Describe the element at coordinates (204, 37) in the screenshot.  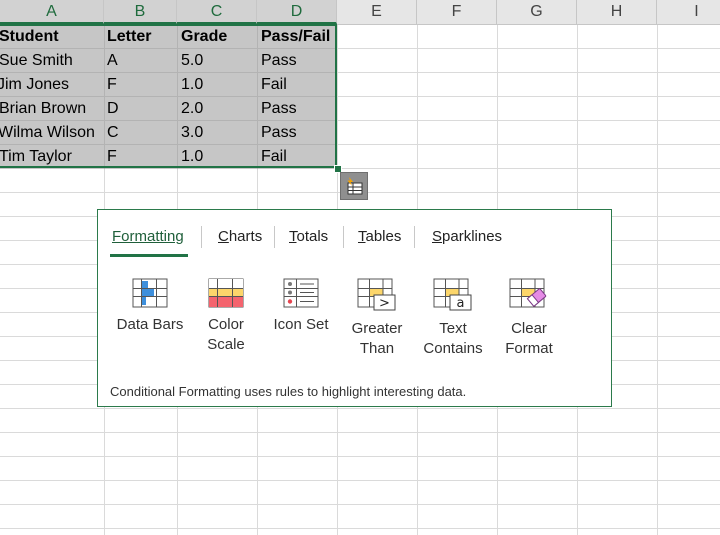
I see `cell-c1: Grade` at that location.